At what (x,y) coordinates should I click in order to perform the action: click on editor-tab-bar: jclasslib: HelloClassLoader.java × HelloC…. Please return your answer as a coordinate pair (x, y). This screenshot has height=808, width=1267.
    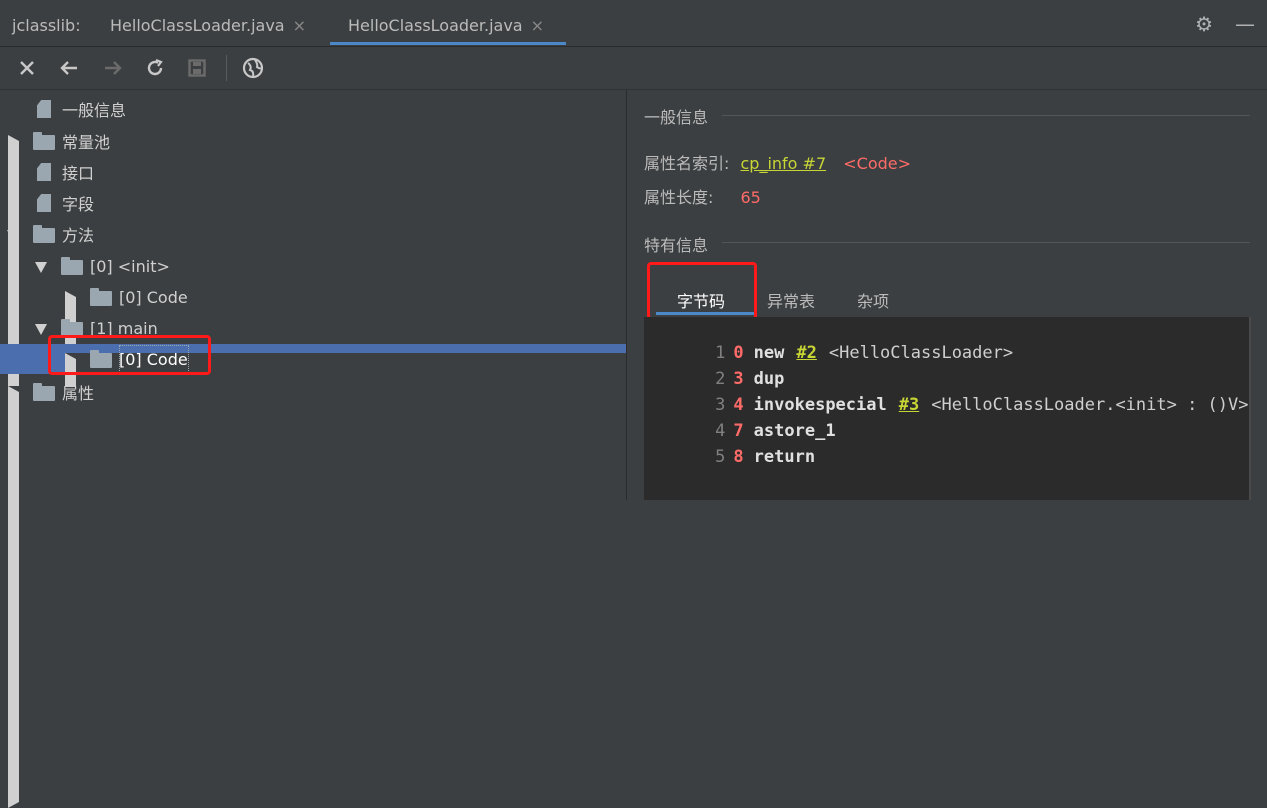
    Looking at the image, I should click on (633, 23).